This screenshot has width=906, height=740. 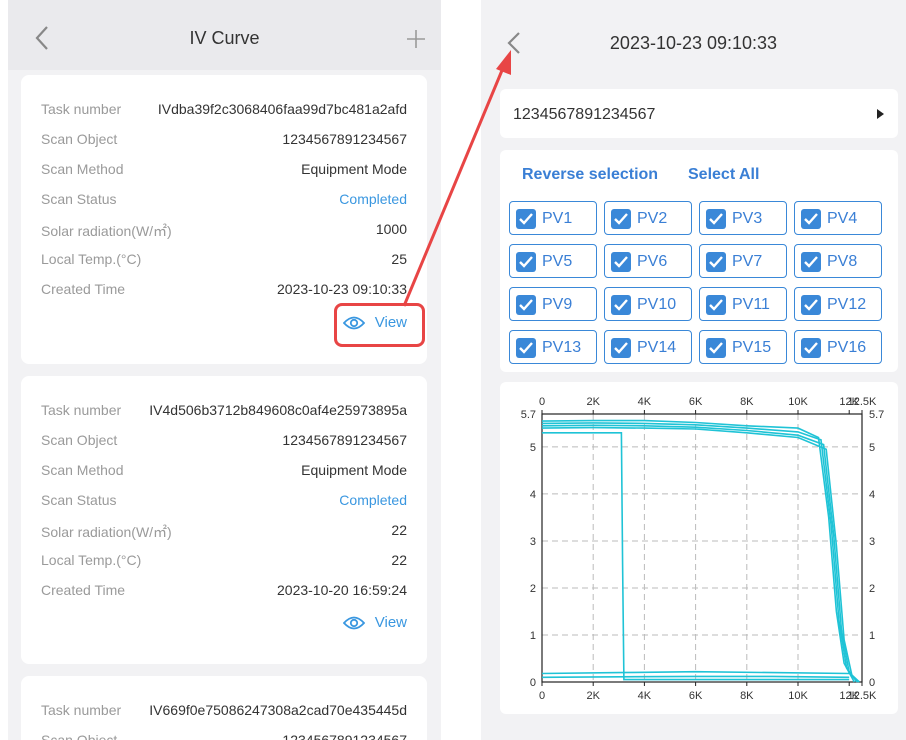 I want to click on y-tick-label-right: 0, so click(x=872, y=683).